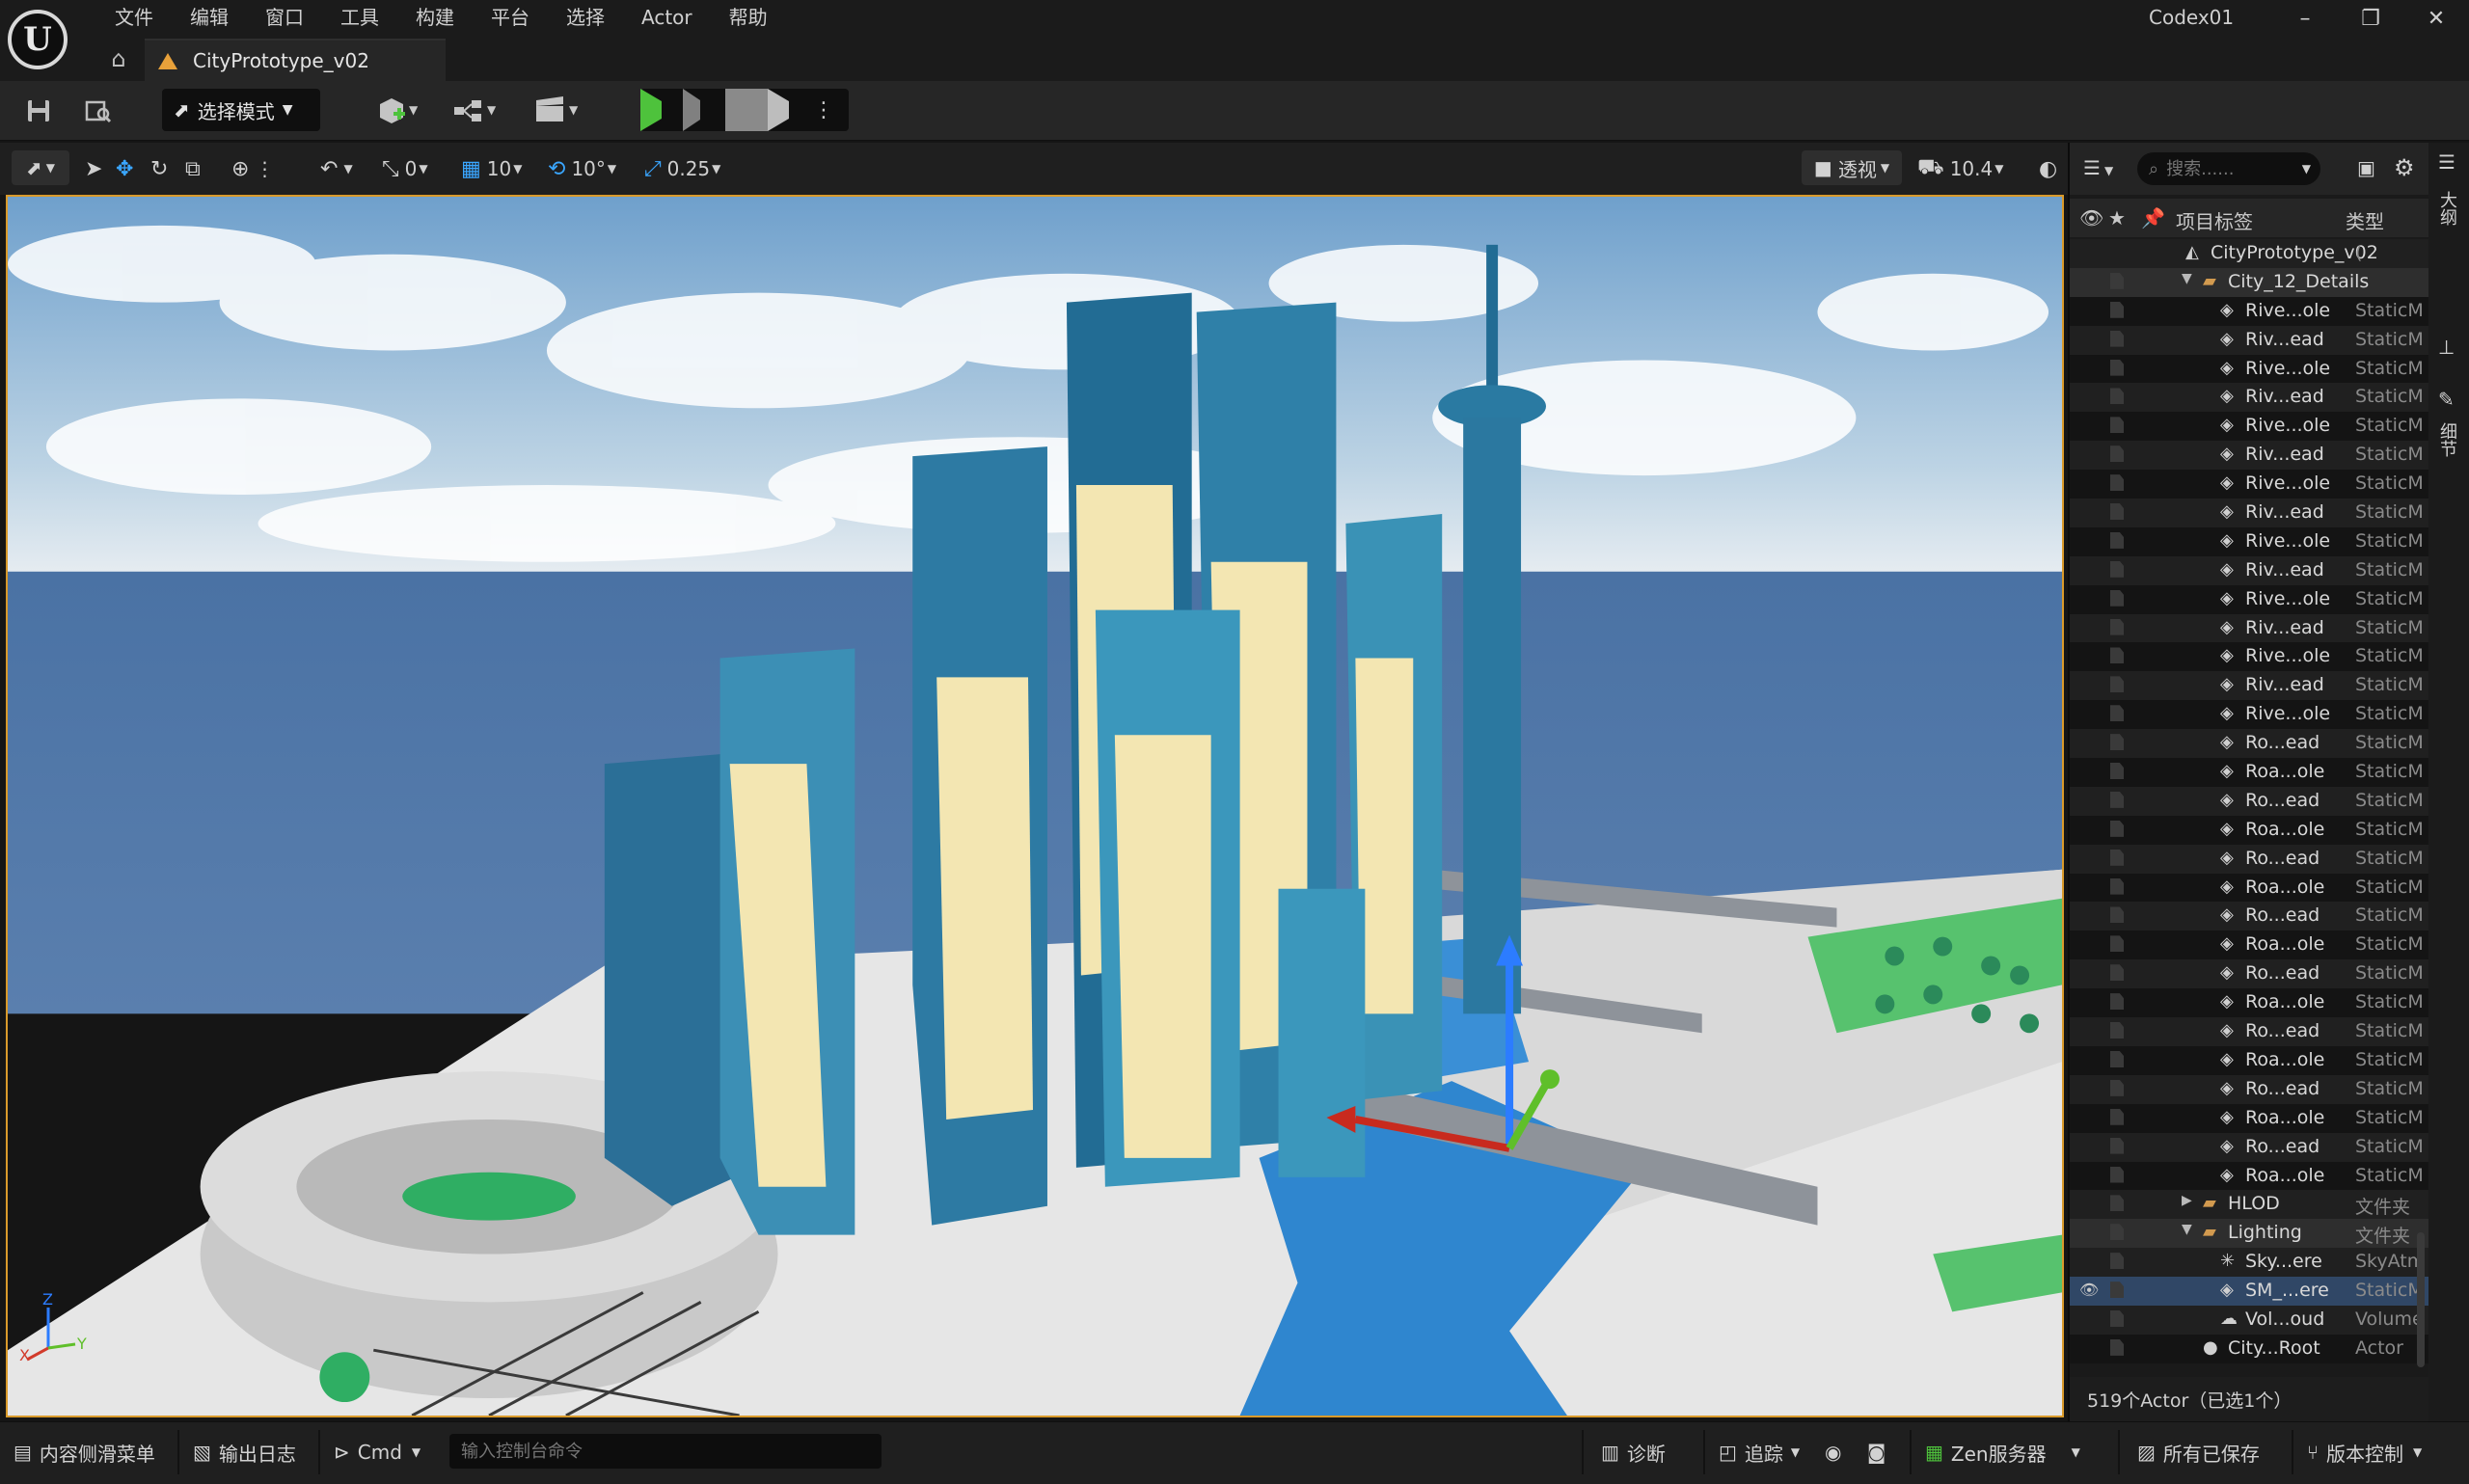 This screenshot has height=1484, width=2469. What do you see at coordinates (38, 39) in the screenshot?
I see `unreal-logo-icon: U` at bounding box center [38, 39].